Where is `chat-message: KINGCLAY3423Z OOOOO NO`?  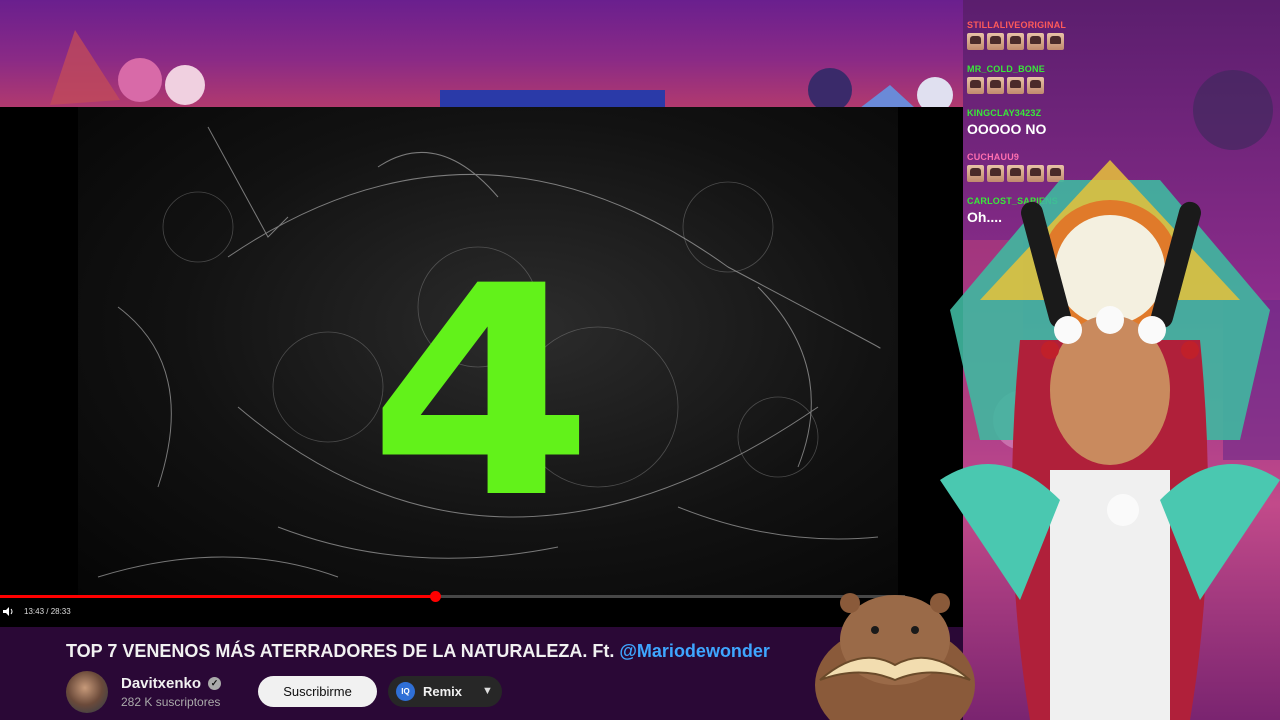 chat-message: KINGCLAY3423Z OOOOO NO is located at coordinates (1006, 122).